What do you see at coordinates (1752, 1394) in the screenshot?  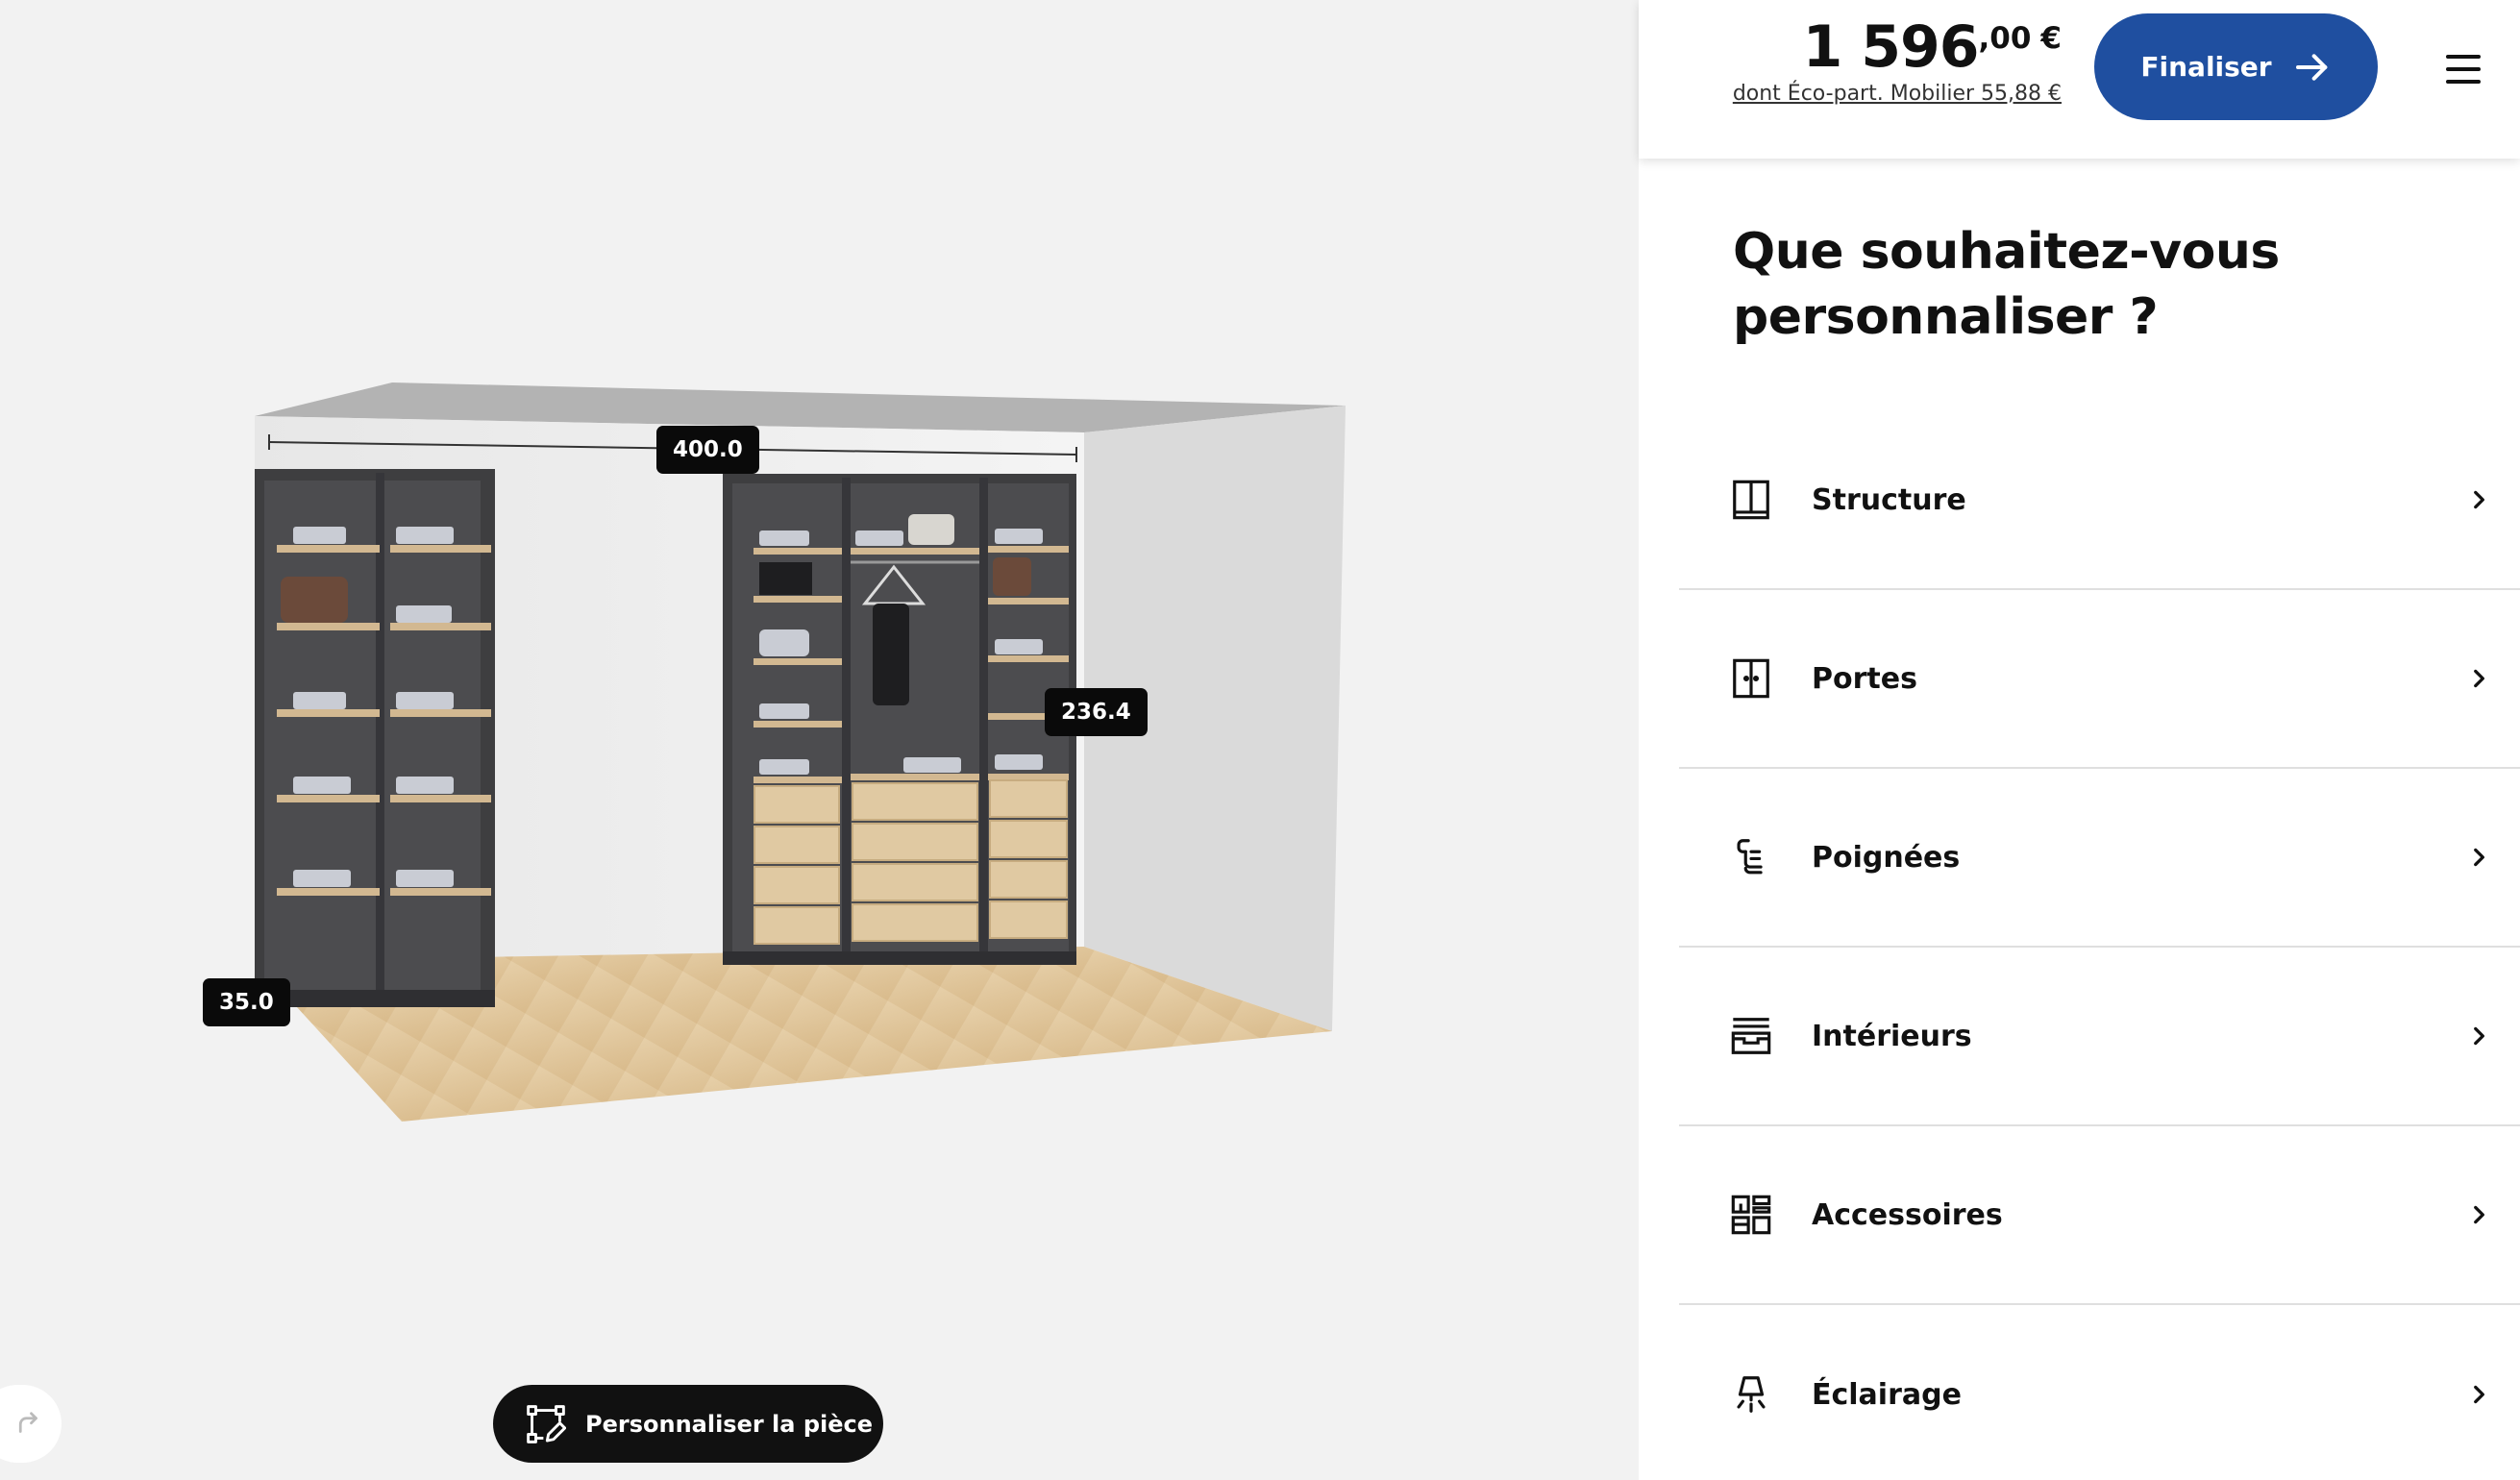 I see `lighting-icon` at bounding box center [1752, 1394].